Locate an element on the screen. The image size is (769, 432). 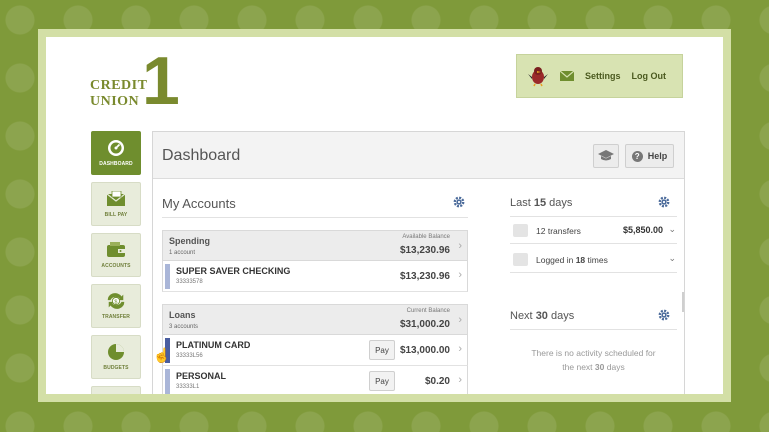
sidebar-item-budgets: BUDGETS is located at coordinates (116, 357).